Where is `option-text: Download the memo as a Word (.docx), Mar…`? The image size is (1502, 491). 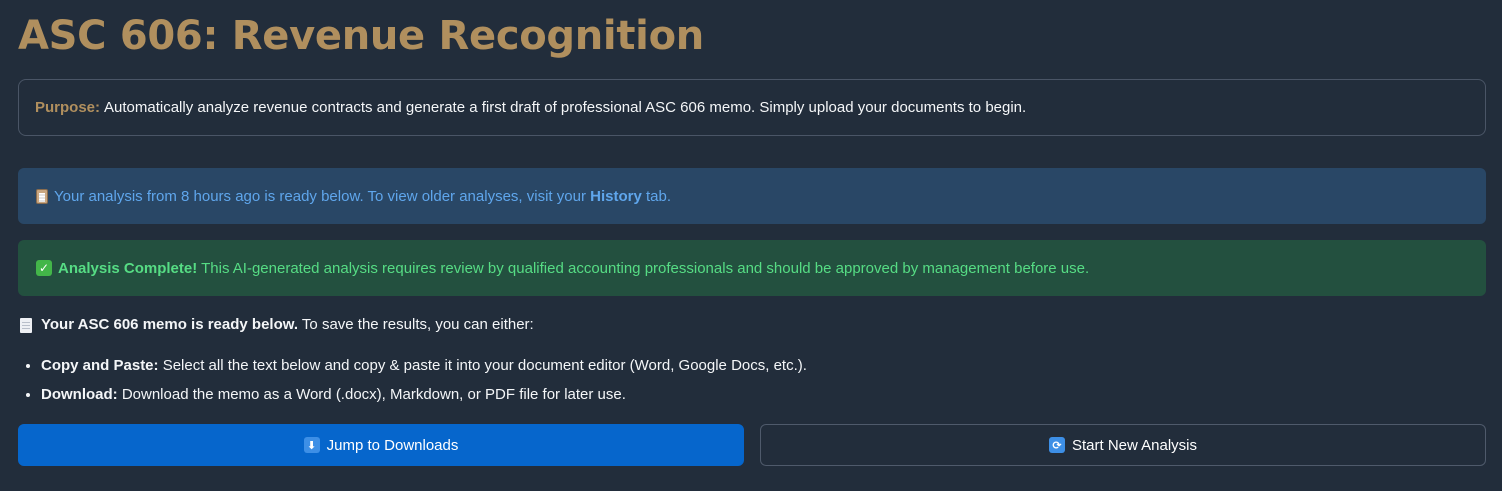 option-text: Download the memo as a Word (.docx), Mar… is located at coordinates (371, 394).